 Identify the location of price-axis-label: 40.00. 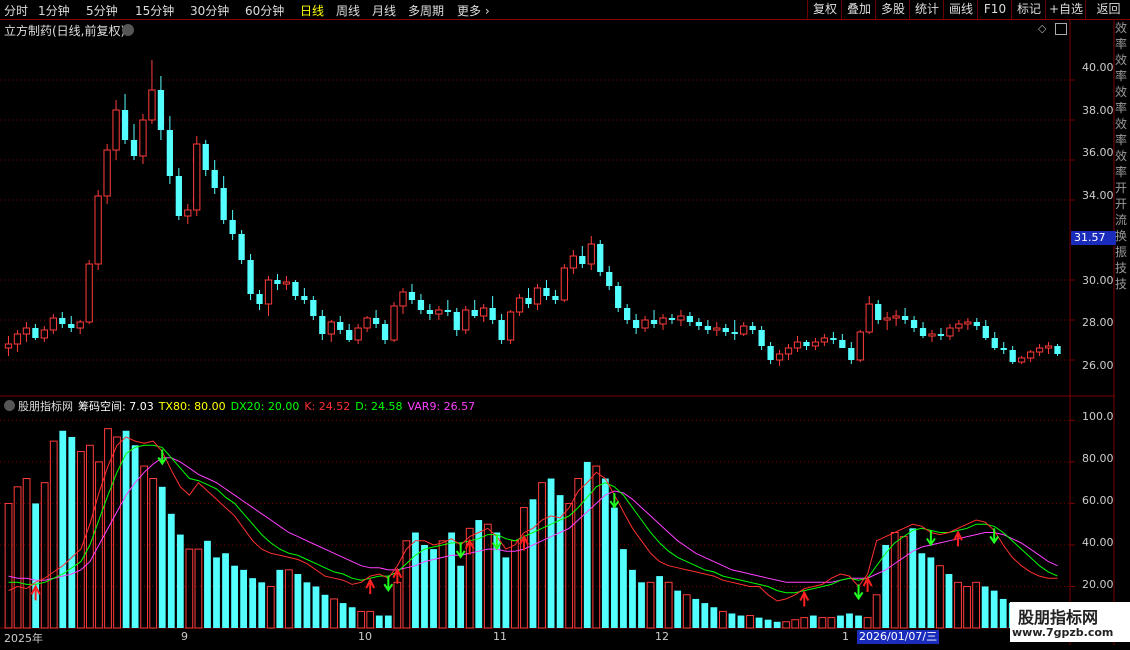
(1098, 67).